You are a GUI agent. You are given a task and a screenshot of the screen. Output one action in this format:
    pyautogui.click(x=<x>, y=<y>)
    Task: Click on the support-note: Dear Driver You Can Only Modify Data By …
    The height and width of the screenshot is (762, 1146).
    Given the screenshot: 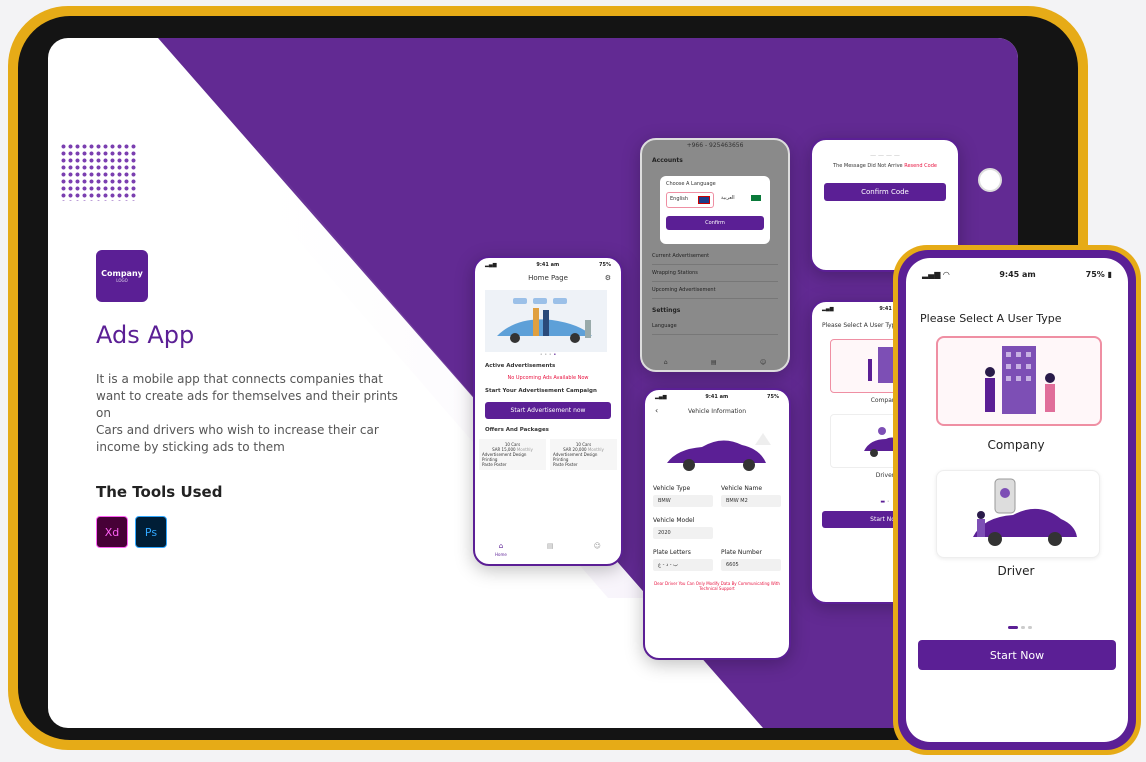 What is the action you would take?
    pyautogui.click(x=717, y=586)
    